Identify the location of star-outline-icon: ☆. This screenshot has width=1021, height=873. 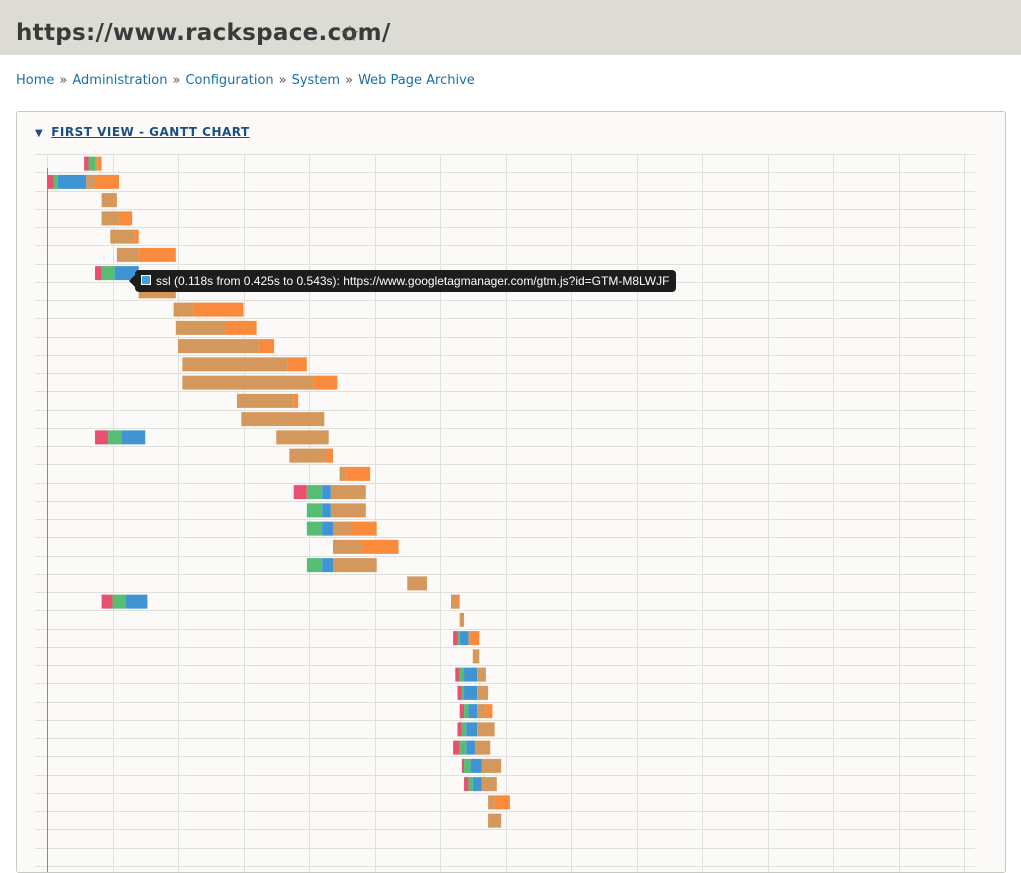
(350, 35).